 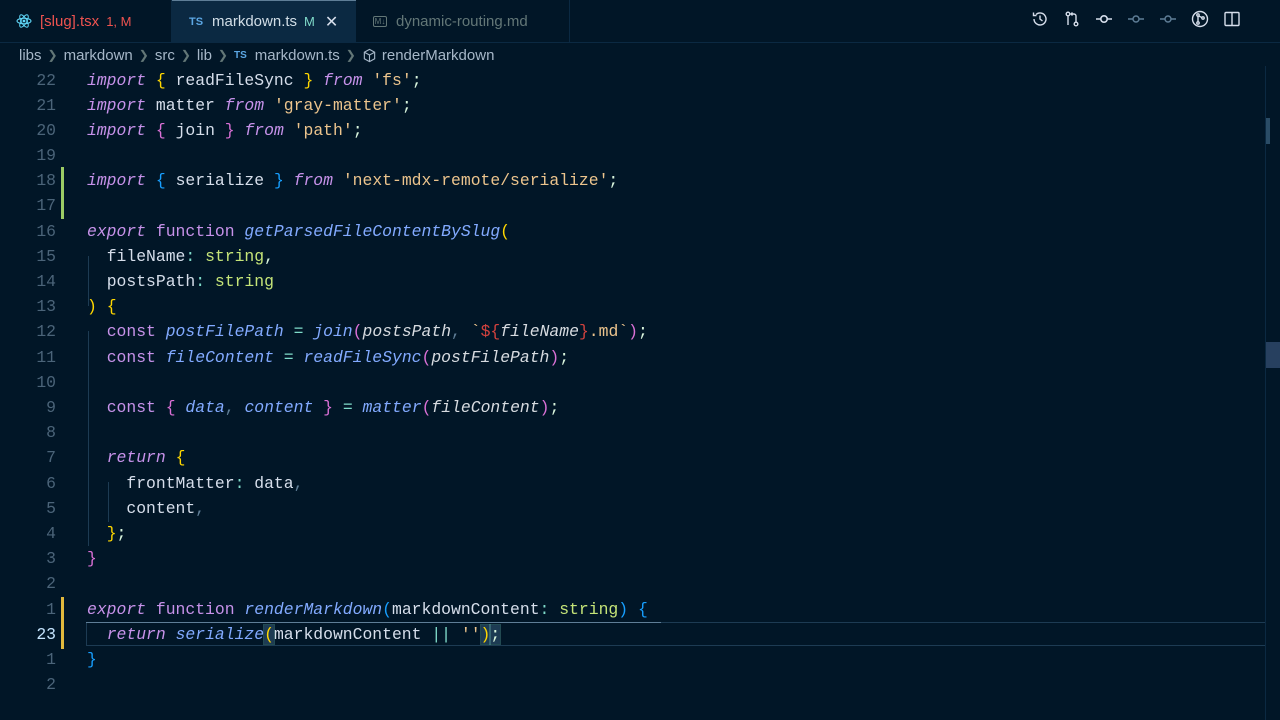 What do you see at coordinates (46, 105) in the screenshot?
I see `line-number: 21` at bounding box center [46, 105].